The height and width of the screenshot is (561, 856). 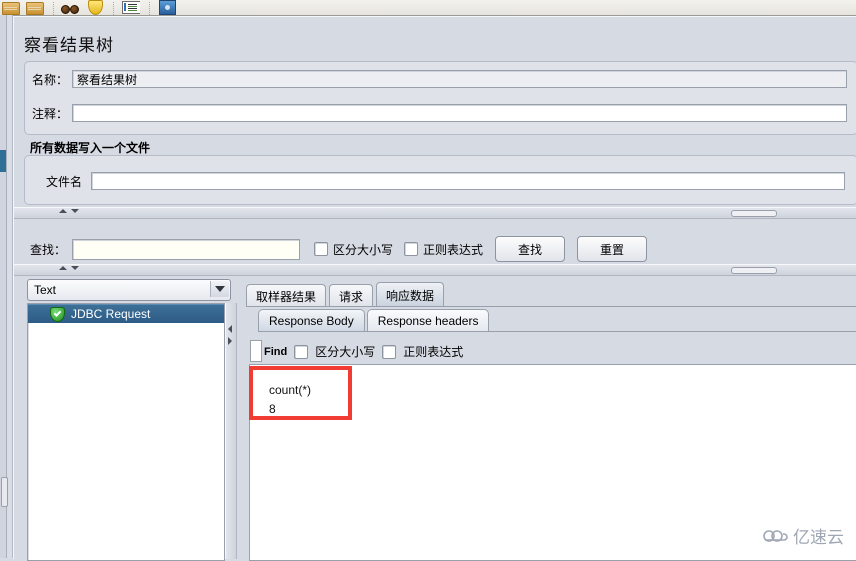 What do you see at coordinates (411, 249) in the screenshot?
I see `search-regex-checkbox` at bounding box center [411, 249].